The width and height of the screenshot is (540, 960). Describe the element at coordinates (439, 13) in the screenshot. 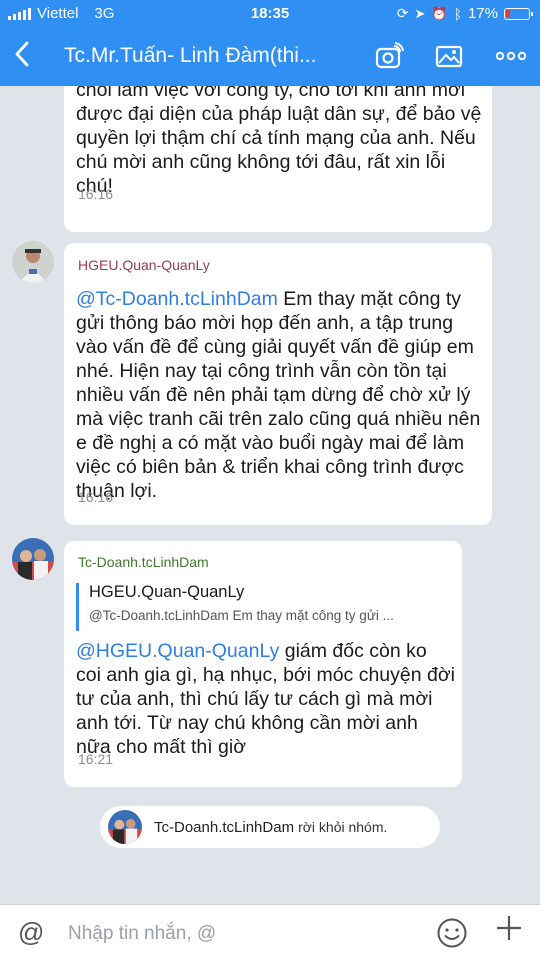

I see `alarm-icon: ⏰` at that location.